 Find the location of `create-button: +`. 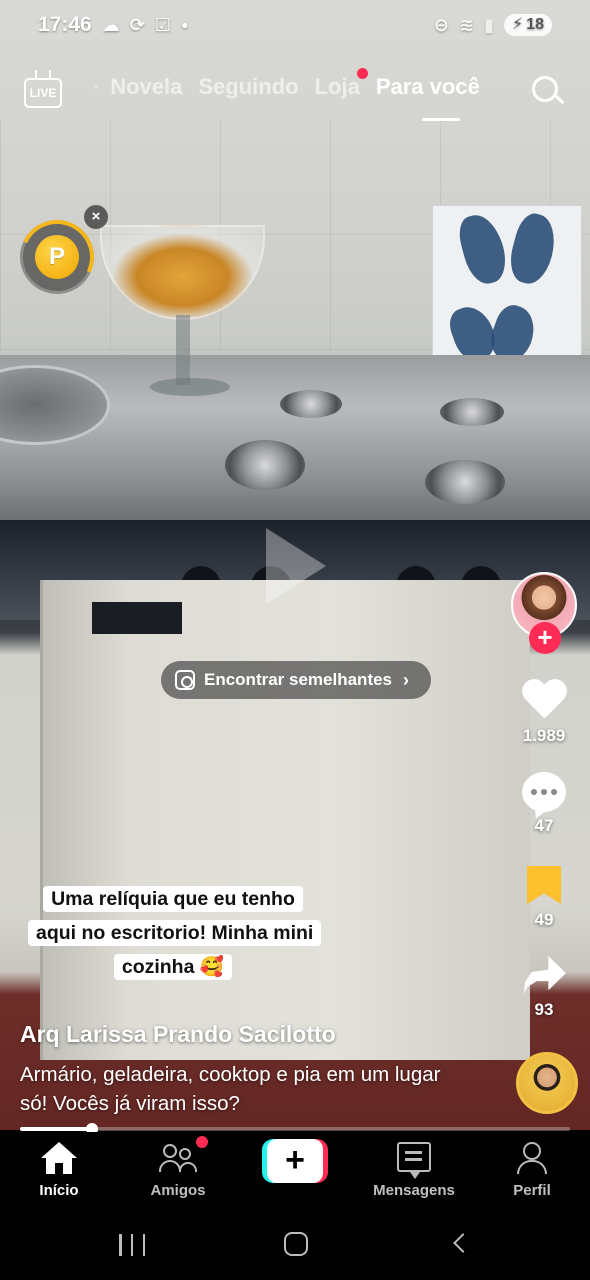

create-button: + is located at coordinates (295, 1161).